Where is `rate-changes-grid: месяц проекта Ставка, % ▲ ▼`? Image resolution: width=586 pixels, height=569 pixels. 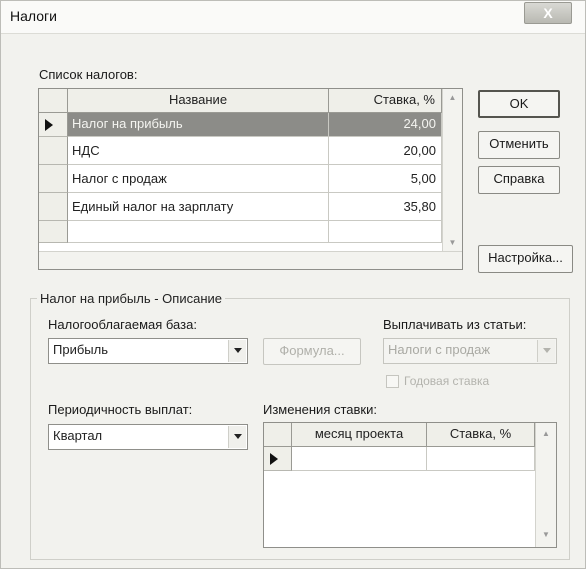
rate-changes-grid: месяц проекта Ставка, % ▲ ▼ is located at coordinates (410, 485).